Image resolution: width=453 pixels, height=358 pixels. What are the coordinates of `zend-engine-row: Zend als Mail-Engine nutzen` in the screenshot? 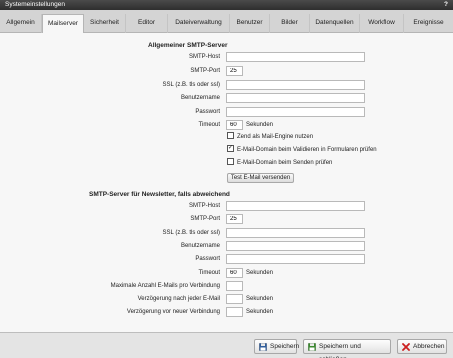 It's located at (270, 137).